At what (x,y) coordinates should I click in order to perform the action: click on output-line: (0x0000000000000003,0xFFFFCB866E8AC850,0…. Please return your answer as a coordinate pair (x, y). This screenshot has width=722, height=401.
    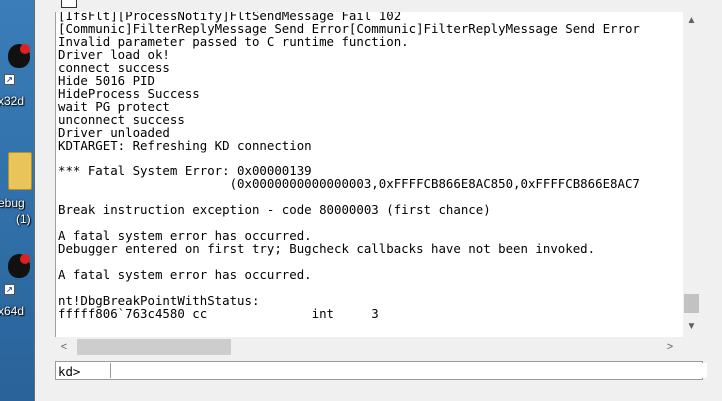
    Looking at the image, I should click on (349, 184).